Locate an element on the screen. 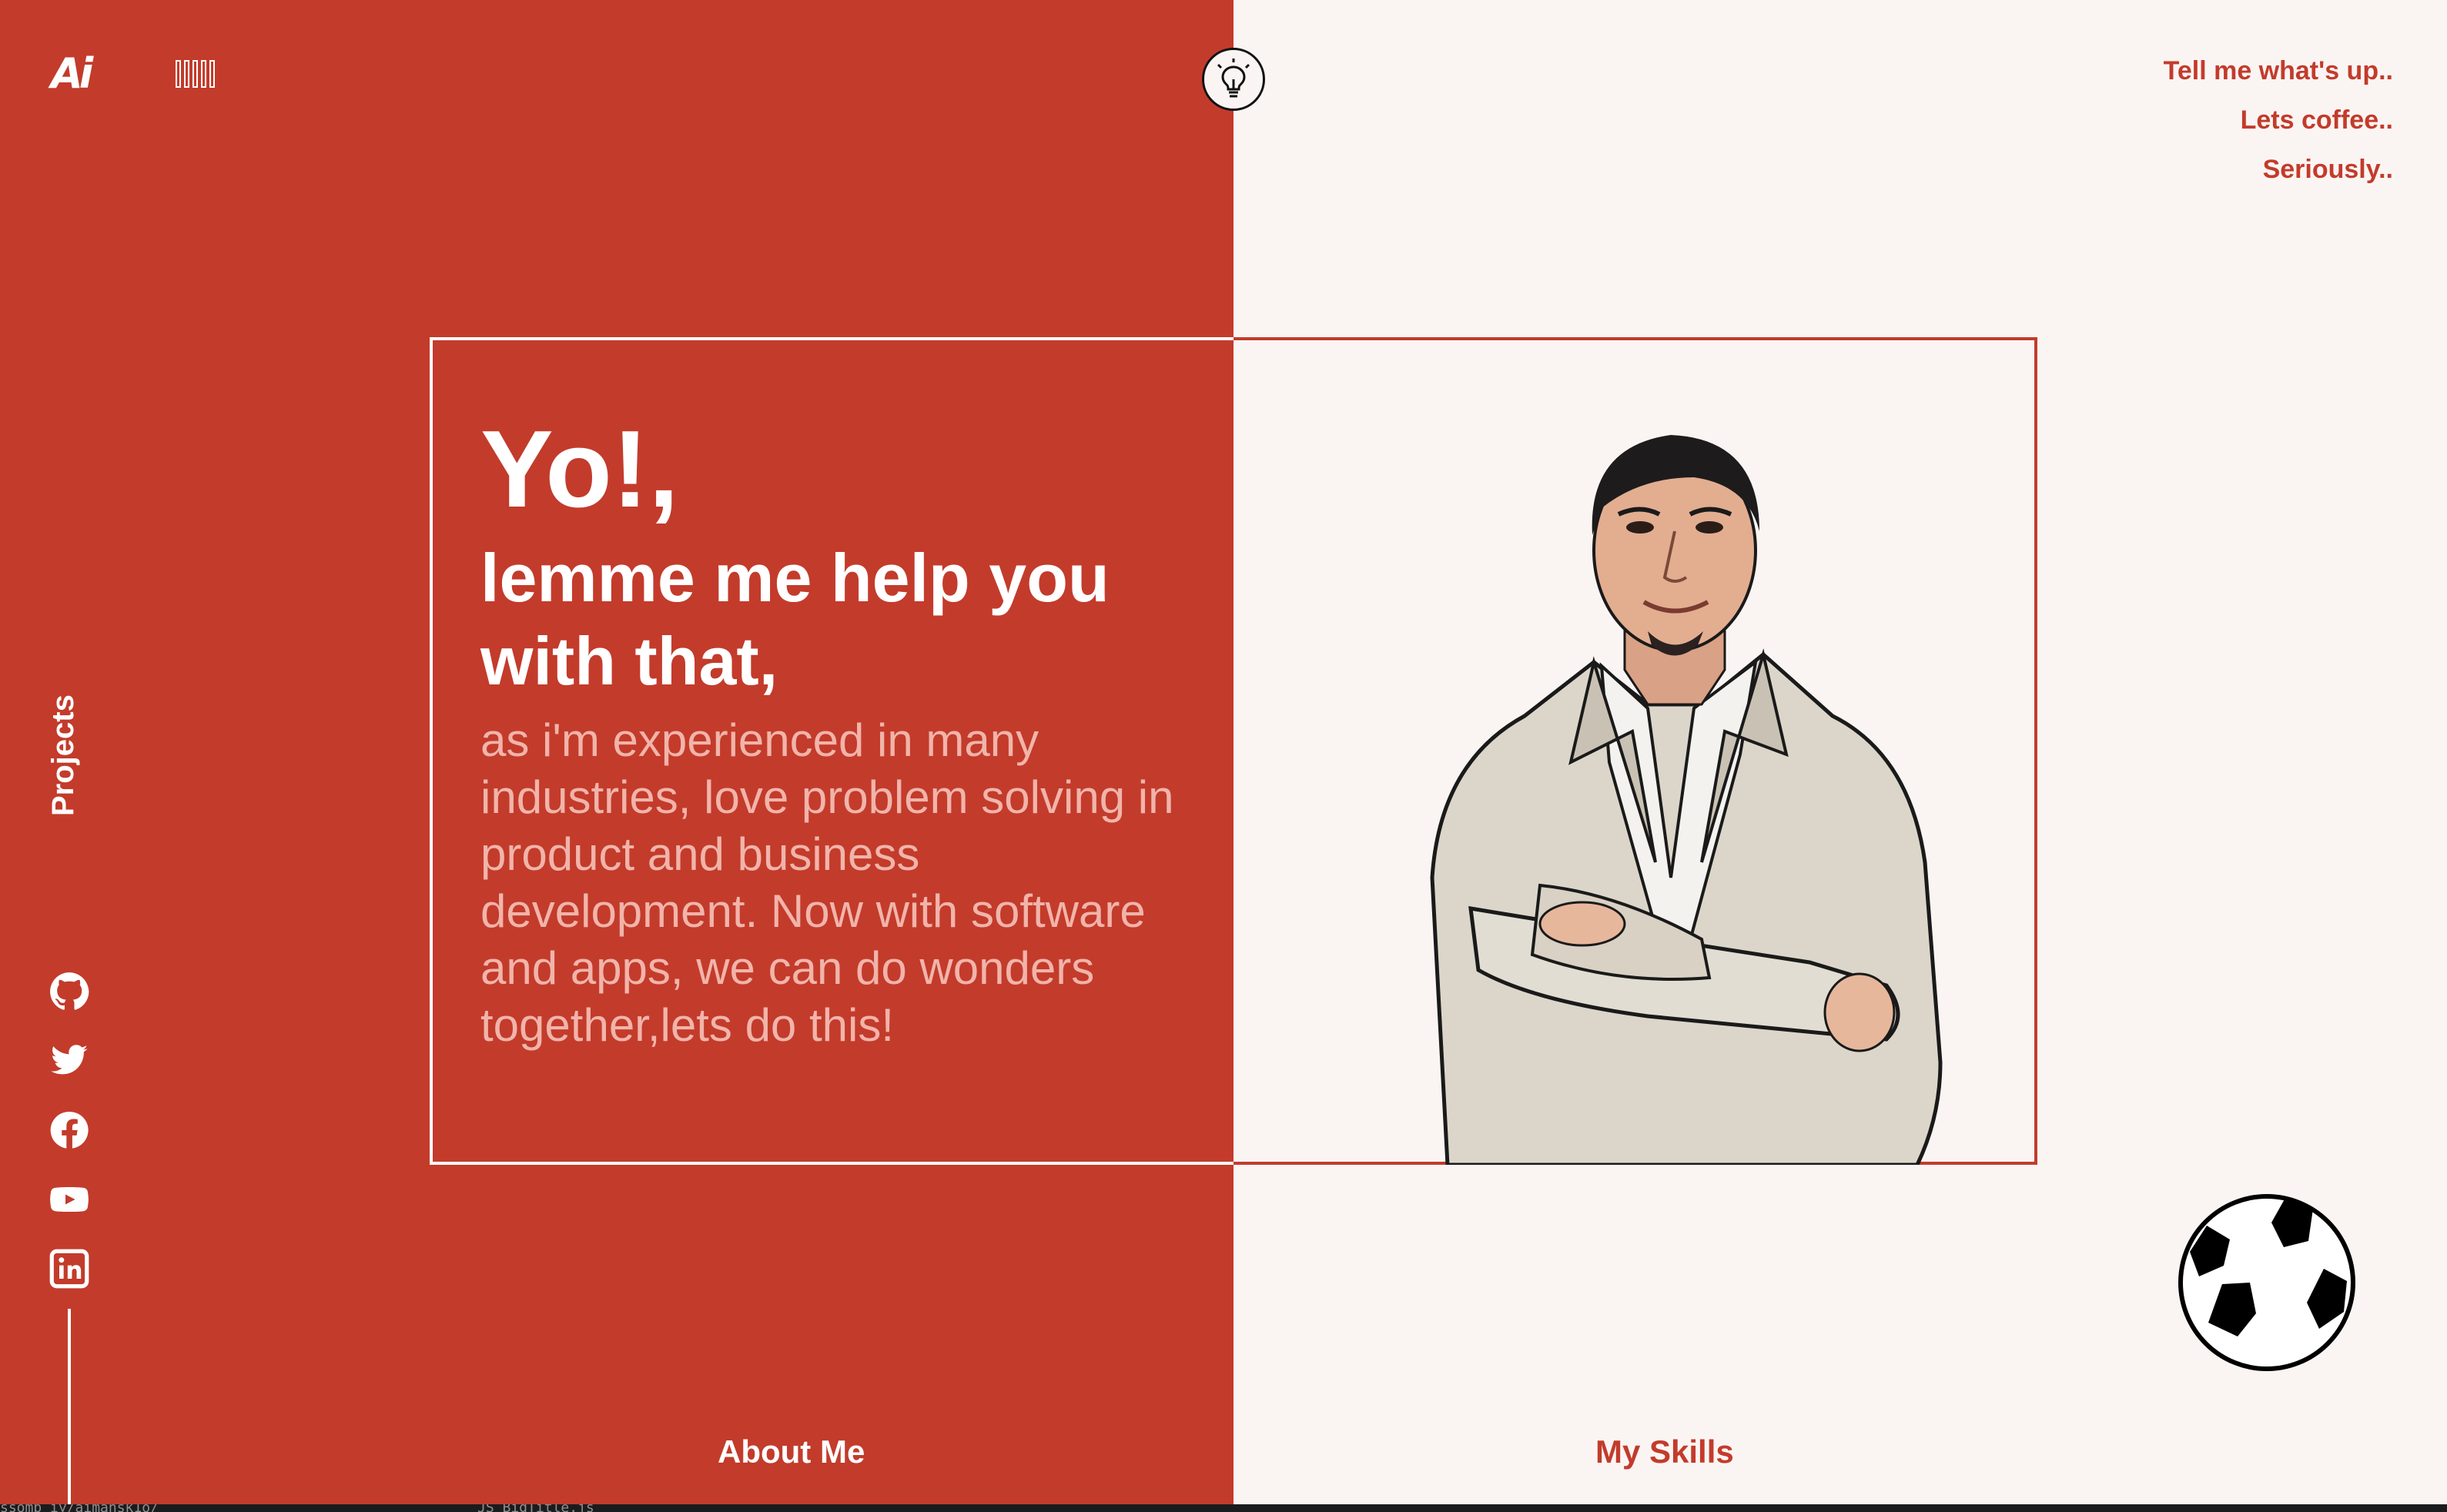  twitter-icon is located at coordinates (70, 1060).